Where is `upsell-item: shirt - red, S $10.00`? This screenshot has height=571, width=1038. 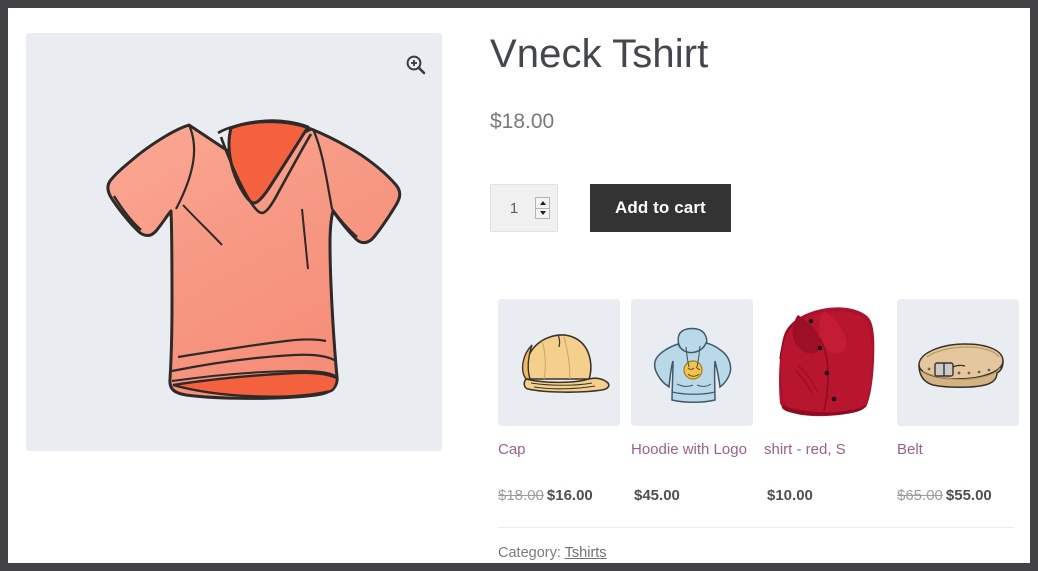 upsell-item: shirt - red, S $10.00 is located at coordinates (825, 401).